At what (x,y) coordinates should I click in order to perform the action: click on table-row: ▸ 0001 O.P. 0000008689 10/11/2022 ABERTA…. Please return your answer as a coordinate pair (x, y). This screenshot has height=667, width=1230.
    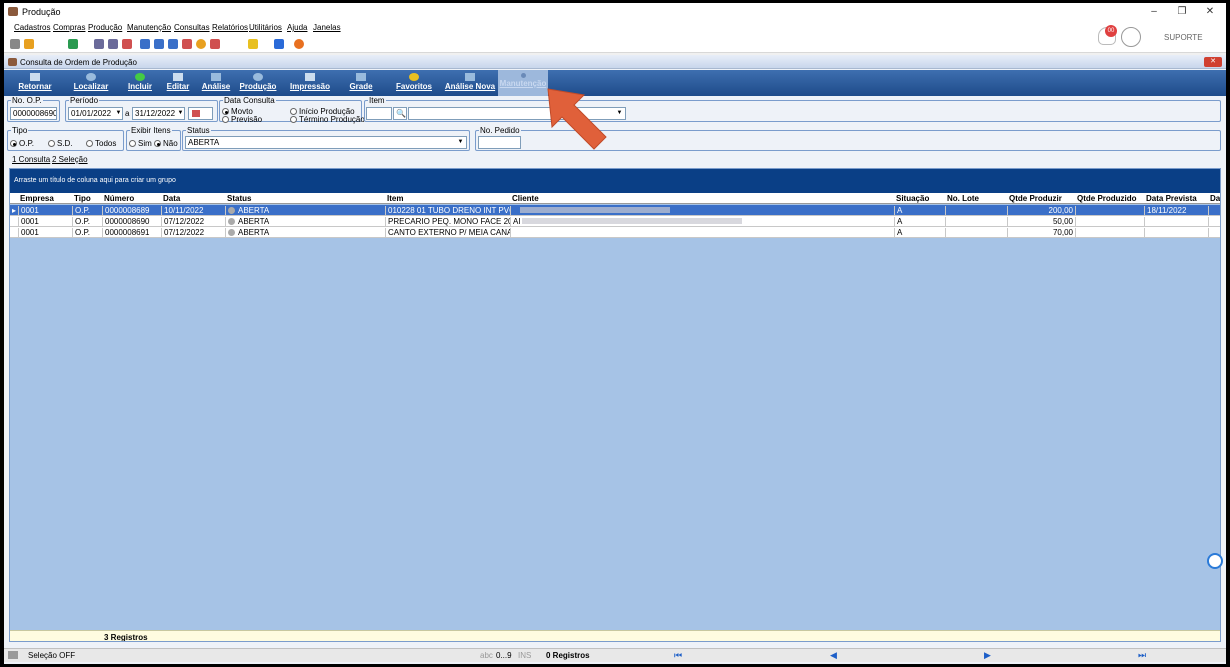
    Looking at the image, I should click on (615, 210).